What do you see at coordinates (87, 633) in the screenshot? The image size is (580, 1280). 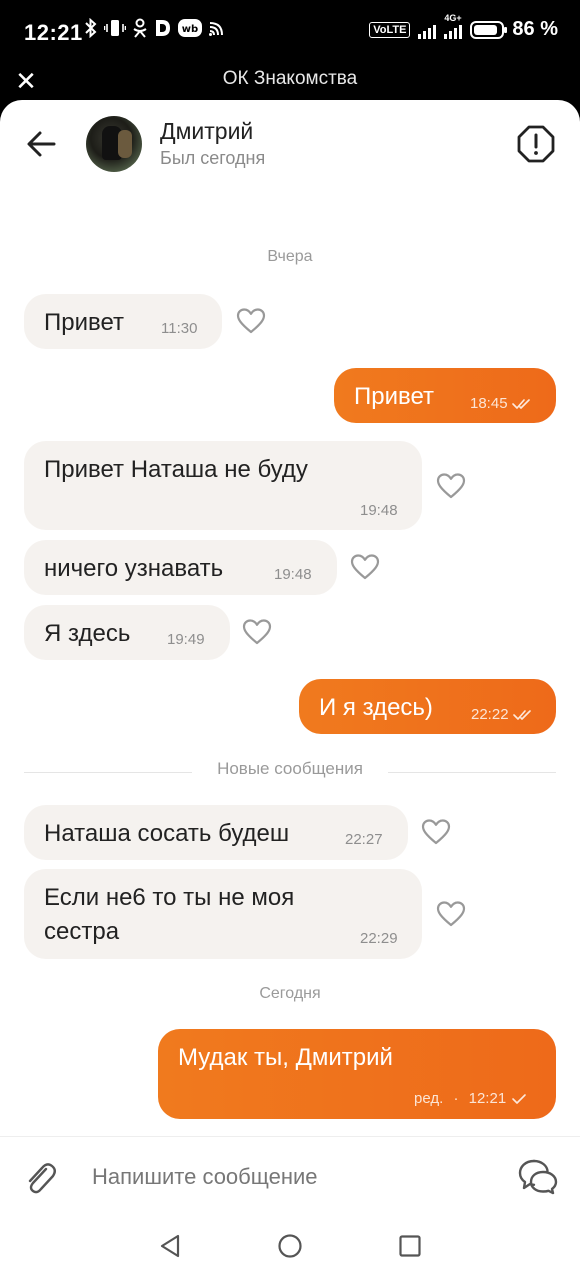 I see `message-text: Я здесь` at bounding box center [87, 633].